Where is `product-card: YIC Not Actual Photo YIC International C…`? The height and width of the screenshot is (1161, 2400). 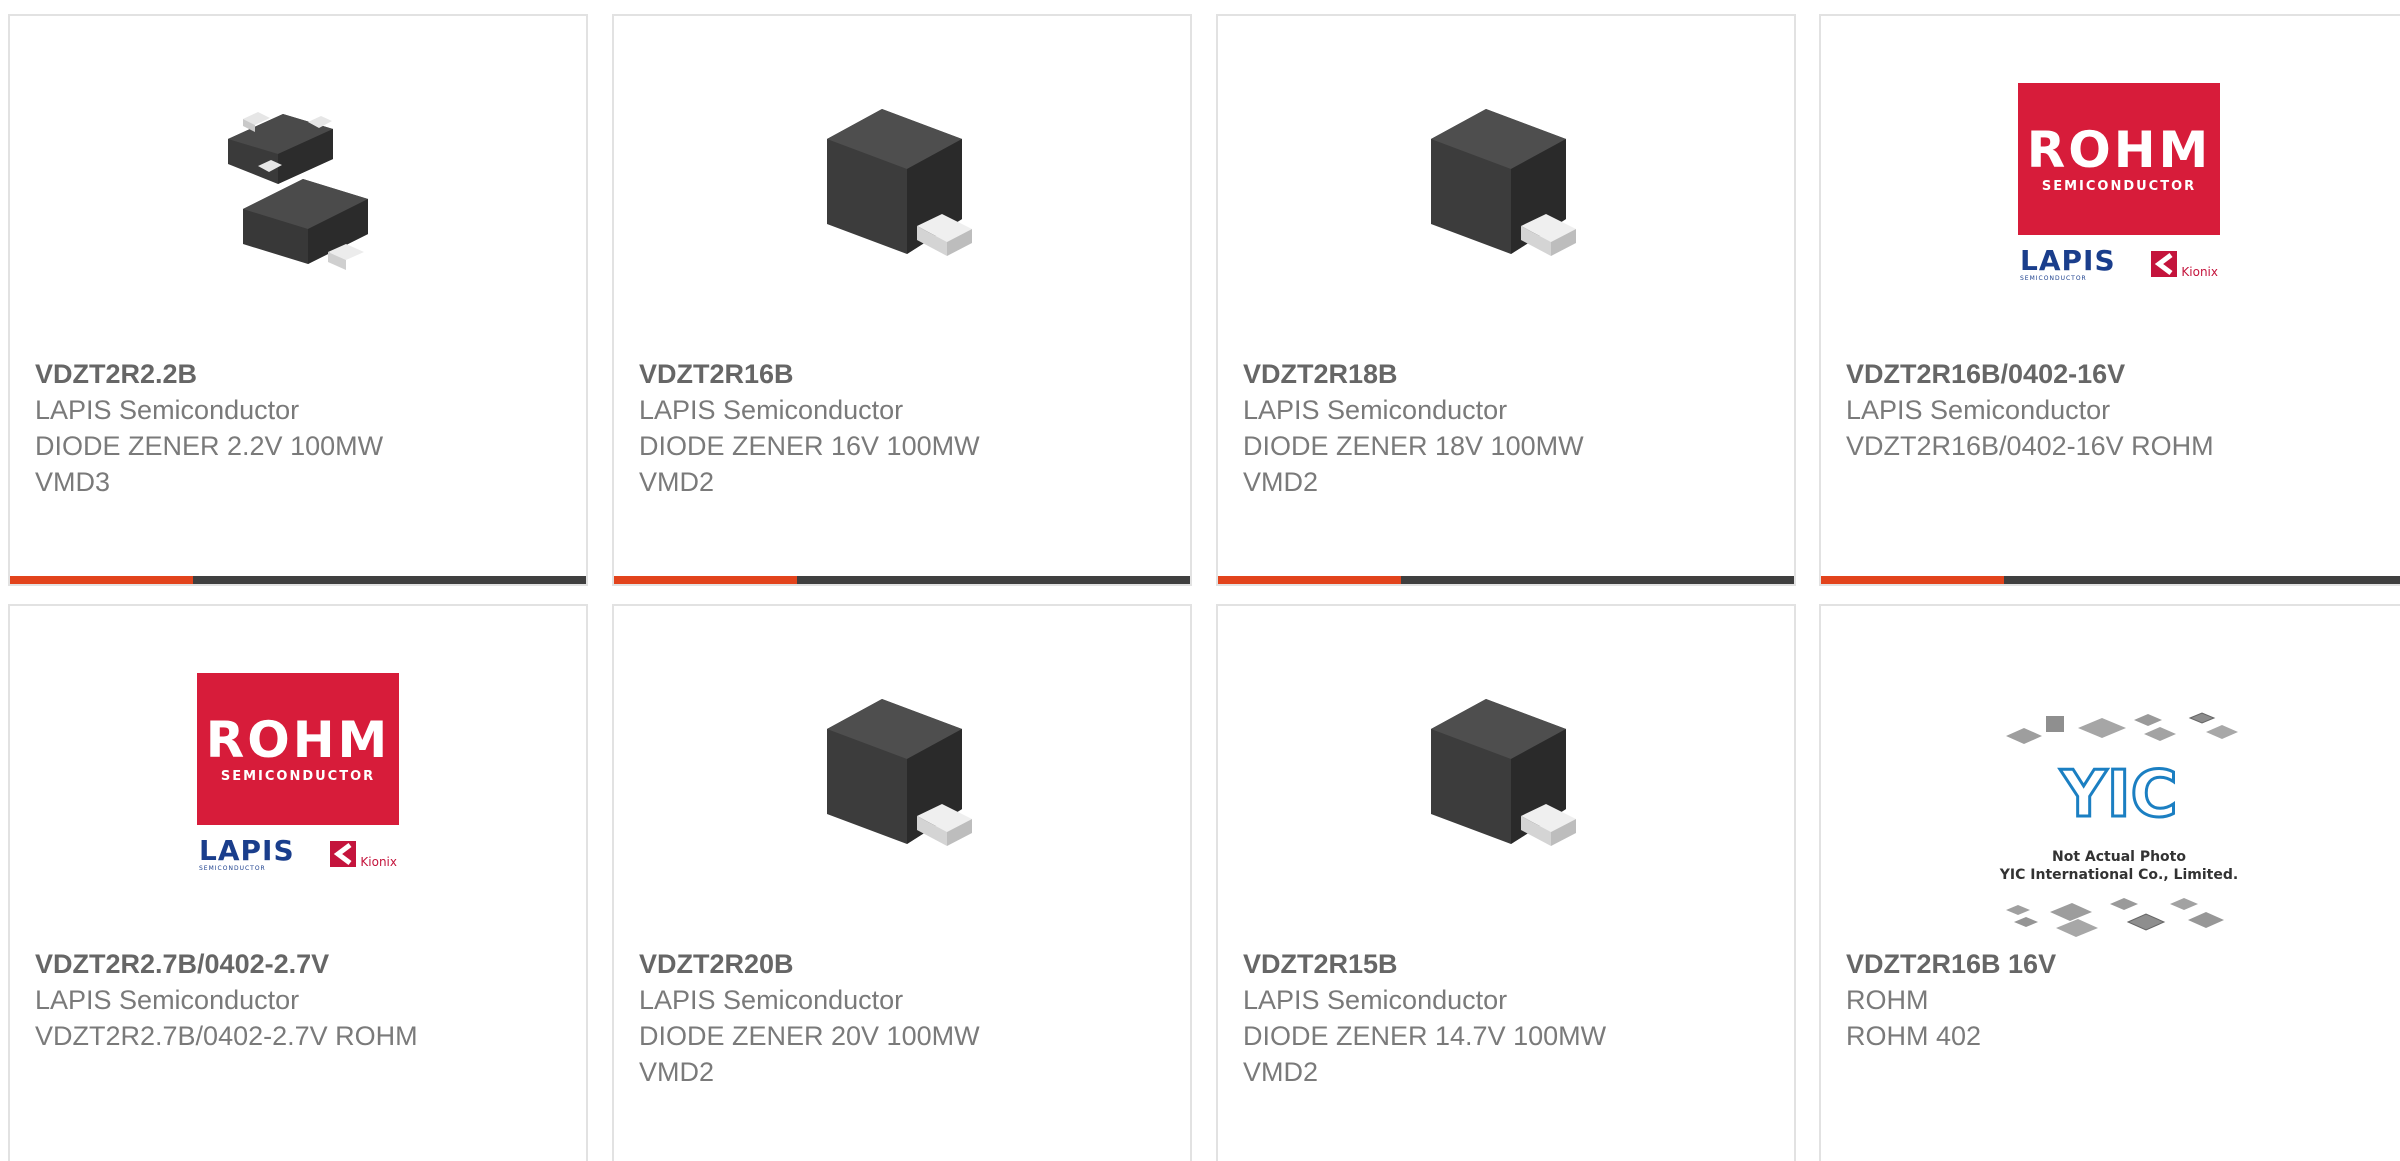
product-card: YIC Not Actual Photo YIC International C… is located at coordinates (2109, 882).